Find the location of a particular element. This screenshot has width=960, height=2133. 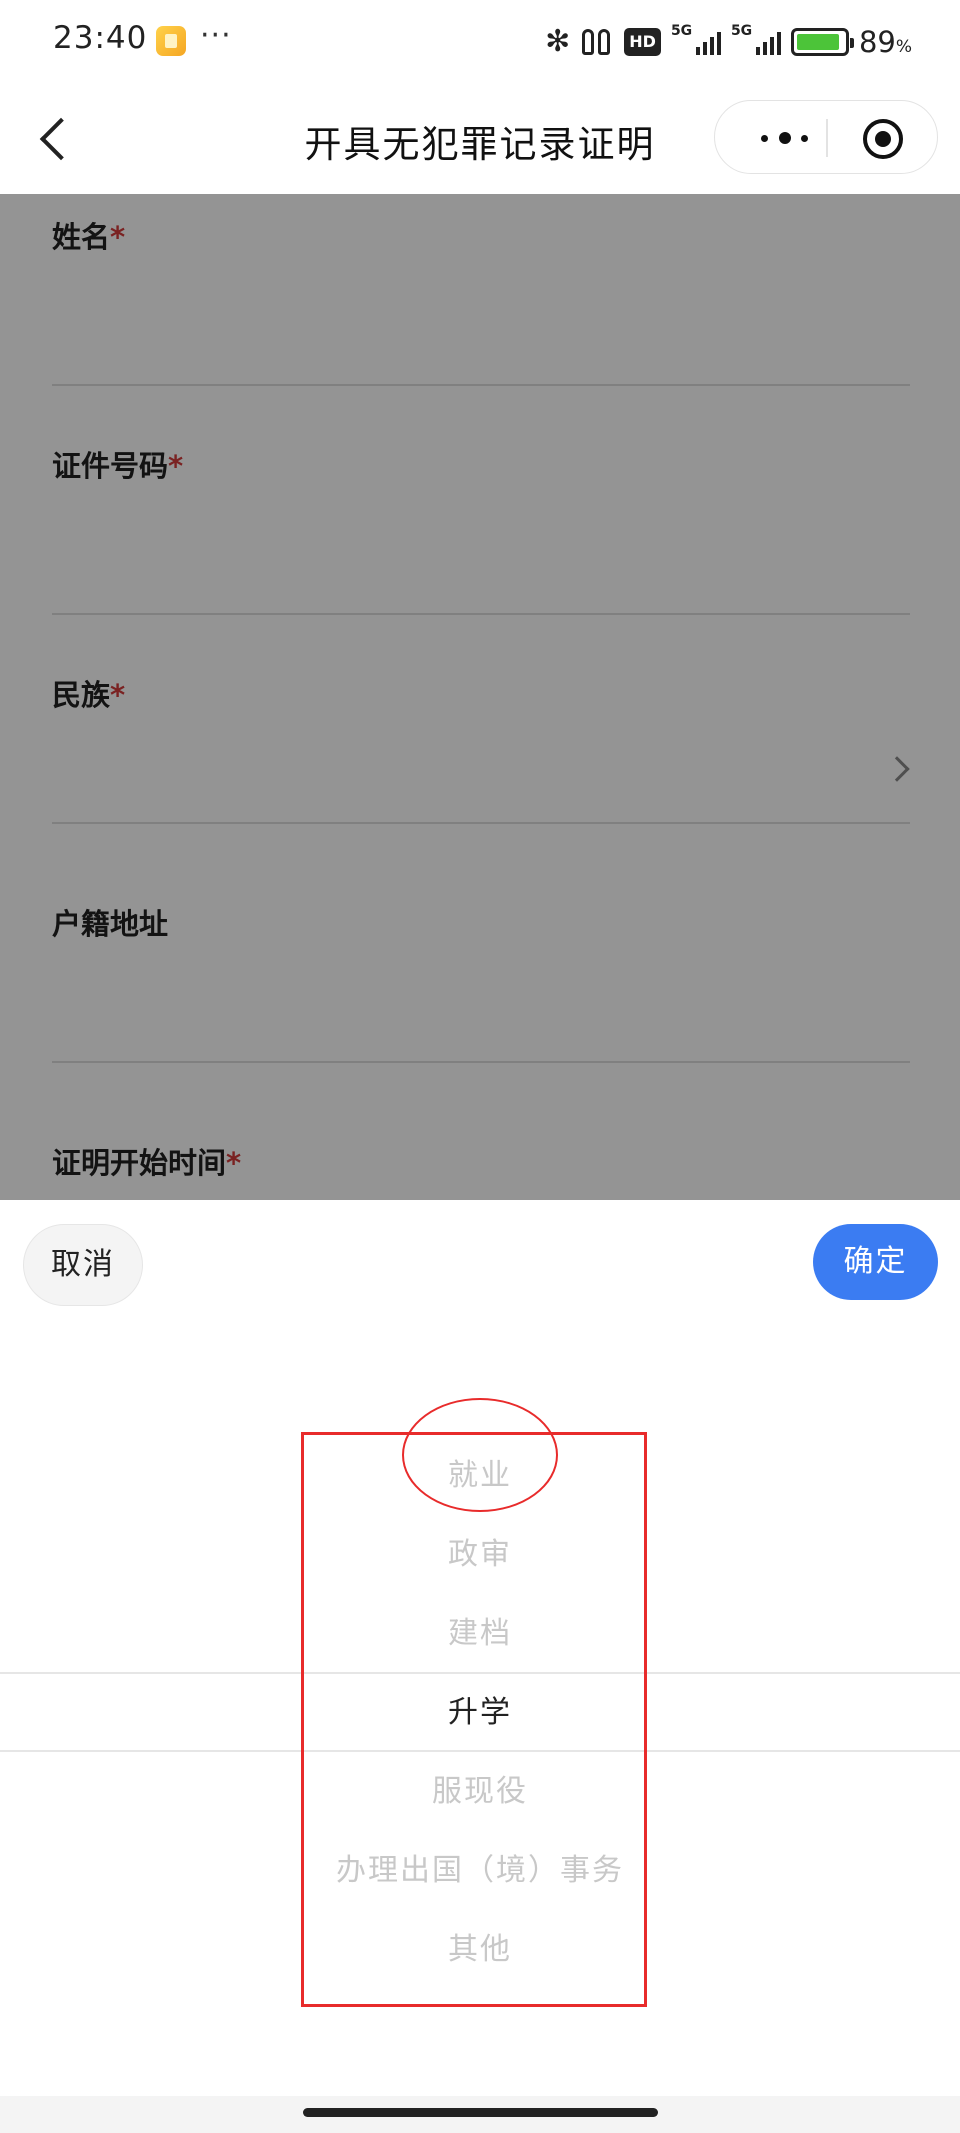

signal-5g-icon-2: 5G is located at coordinates (756, 40).